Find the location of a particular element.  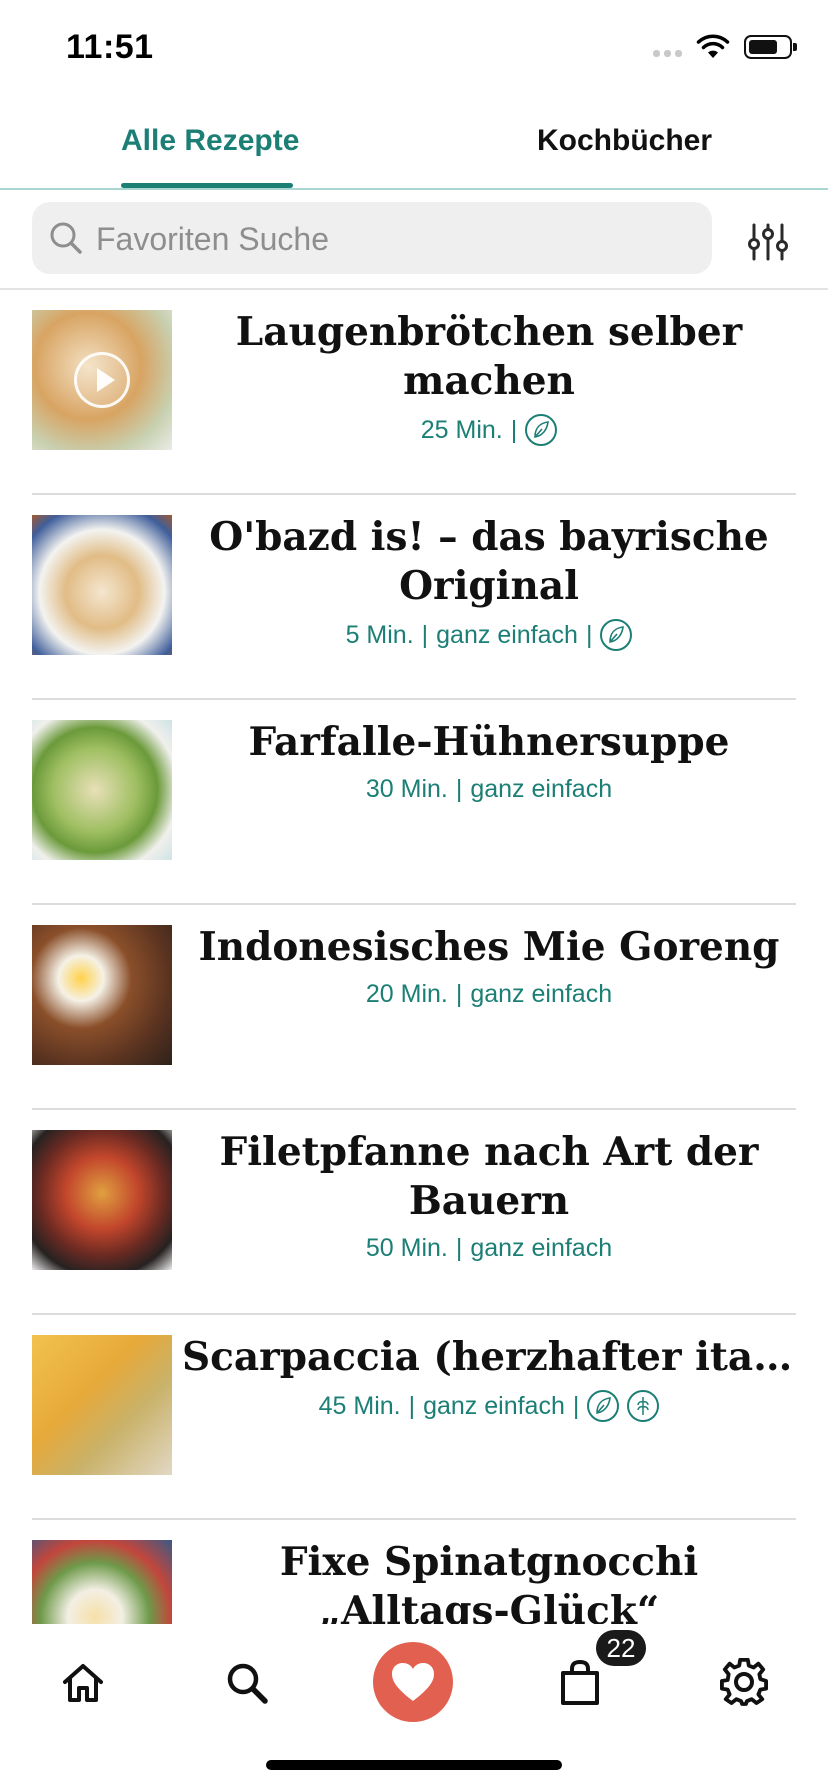

nav-favorites is located at coordinates (413, 1682).